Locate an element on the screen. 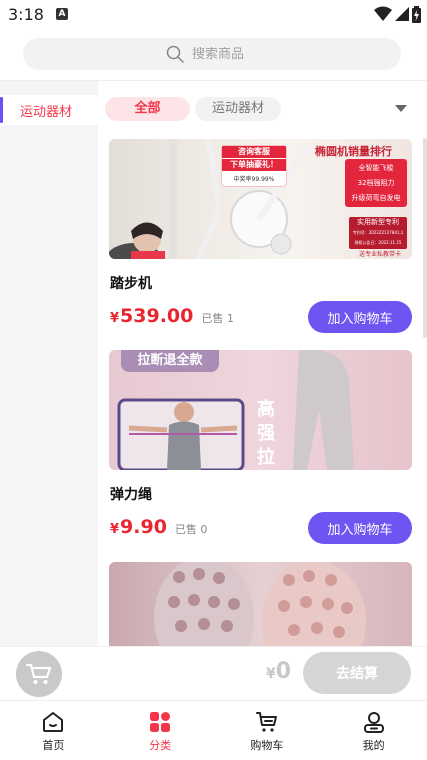  promo-badge: 拉断退全款 is located at coordinates (170, 361).